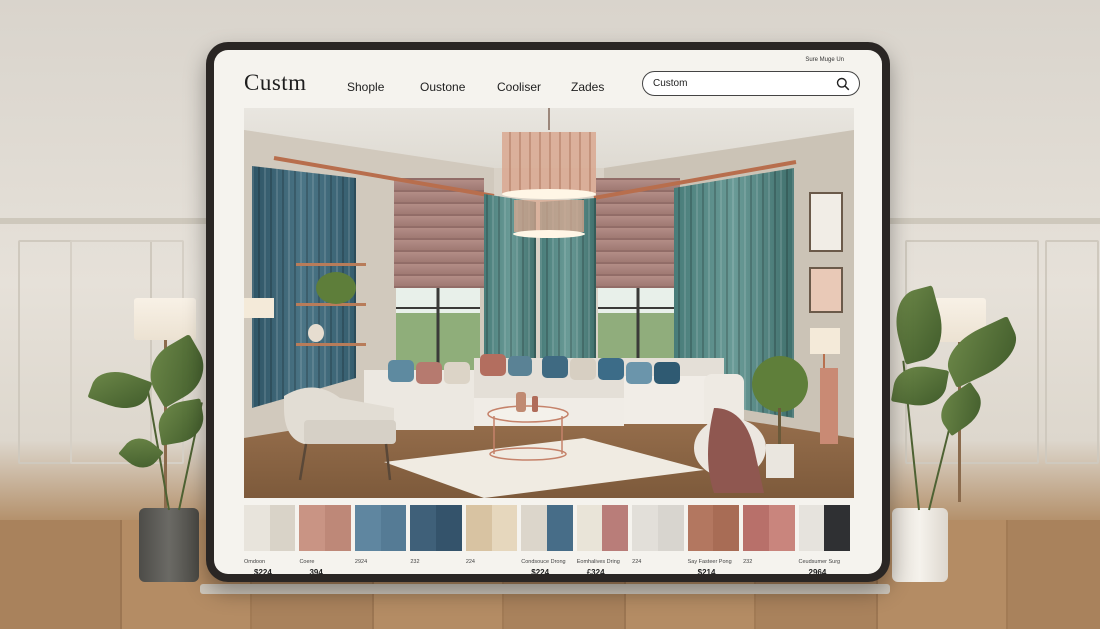  Describe the element at coordinates (365, 87) in the screenshot. I see `nav-link-shople: Shople` at that location.